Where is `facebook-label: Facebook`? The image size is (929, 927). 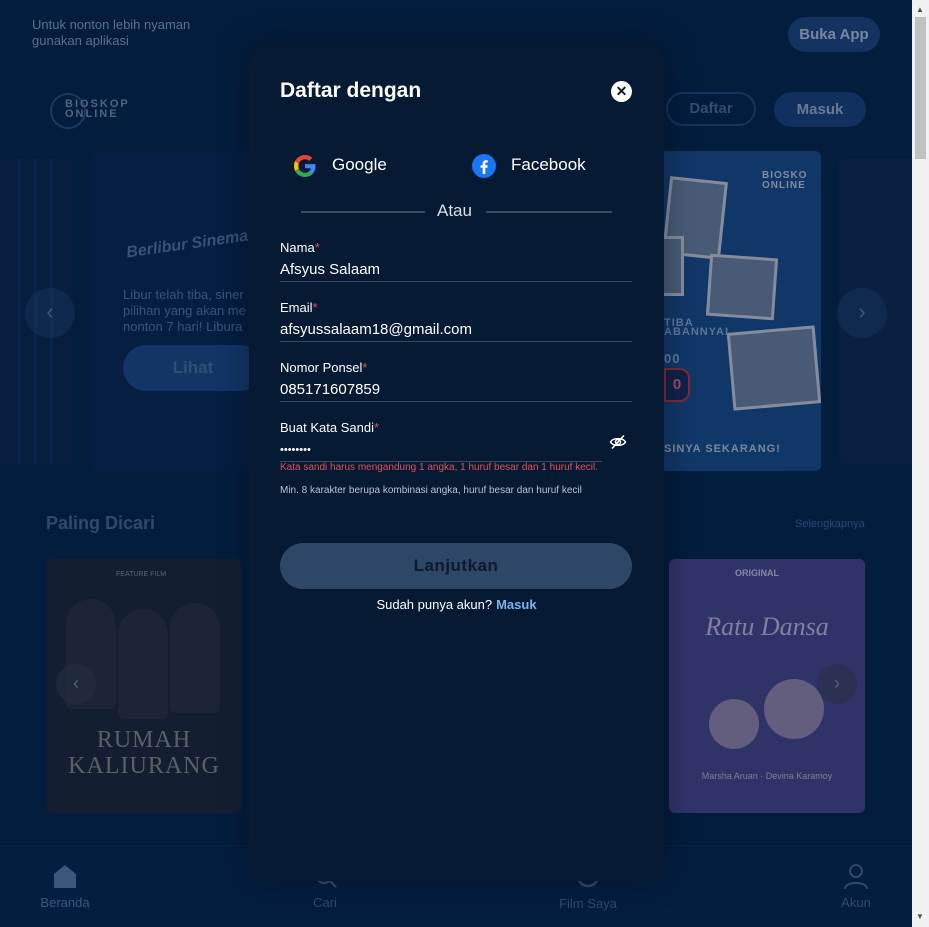
facebook-label: Facebook is located at coordinates (548, 164).